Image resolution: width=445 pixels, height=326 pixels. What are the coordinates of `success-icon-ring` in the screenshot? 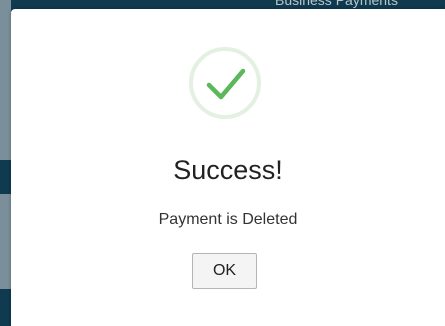 It's located at (225, 83).